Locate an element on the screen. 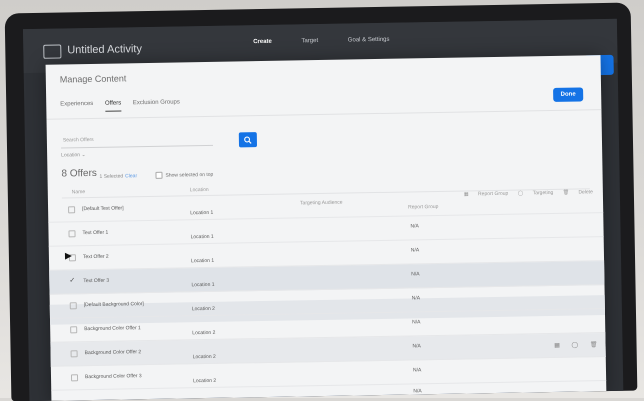  offer-name: Text Offer 2 is located at coordinates (95, 257).